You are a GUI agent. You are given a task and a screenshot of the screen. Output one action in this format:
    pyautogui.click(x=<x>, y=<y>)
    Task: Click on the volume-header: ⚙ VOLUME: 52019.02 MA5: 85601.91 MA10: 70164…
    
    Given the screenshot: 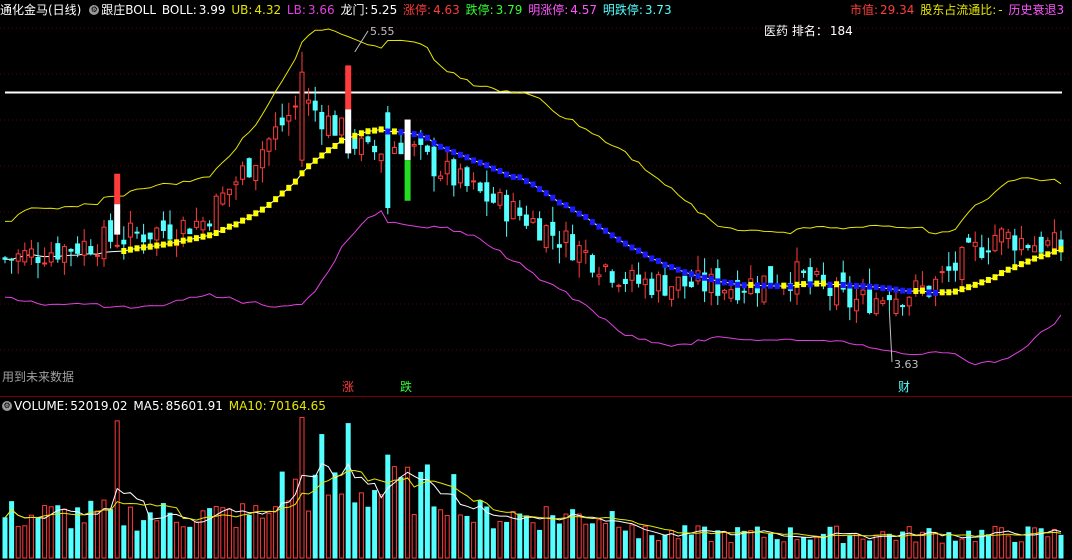 What is the action you would take?
    pyautogui.click(x=164, y=406)
    